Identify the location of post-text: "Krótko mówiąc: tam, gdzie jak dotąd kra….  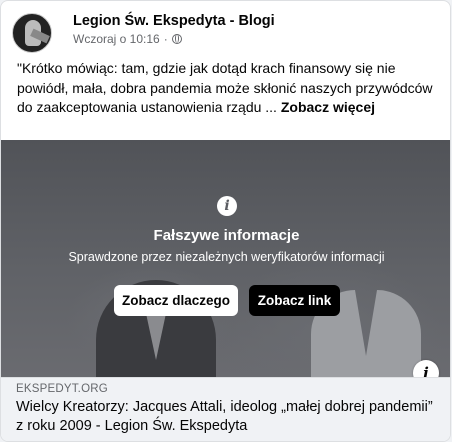
(227, 88).